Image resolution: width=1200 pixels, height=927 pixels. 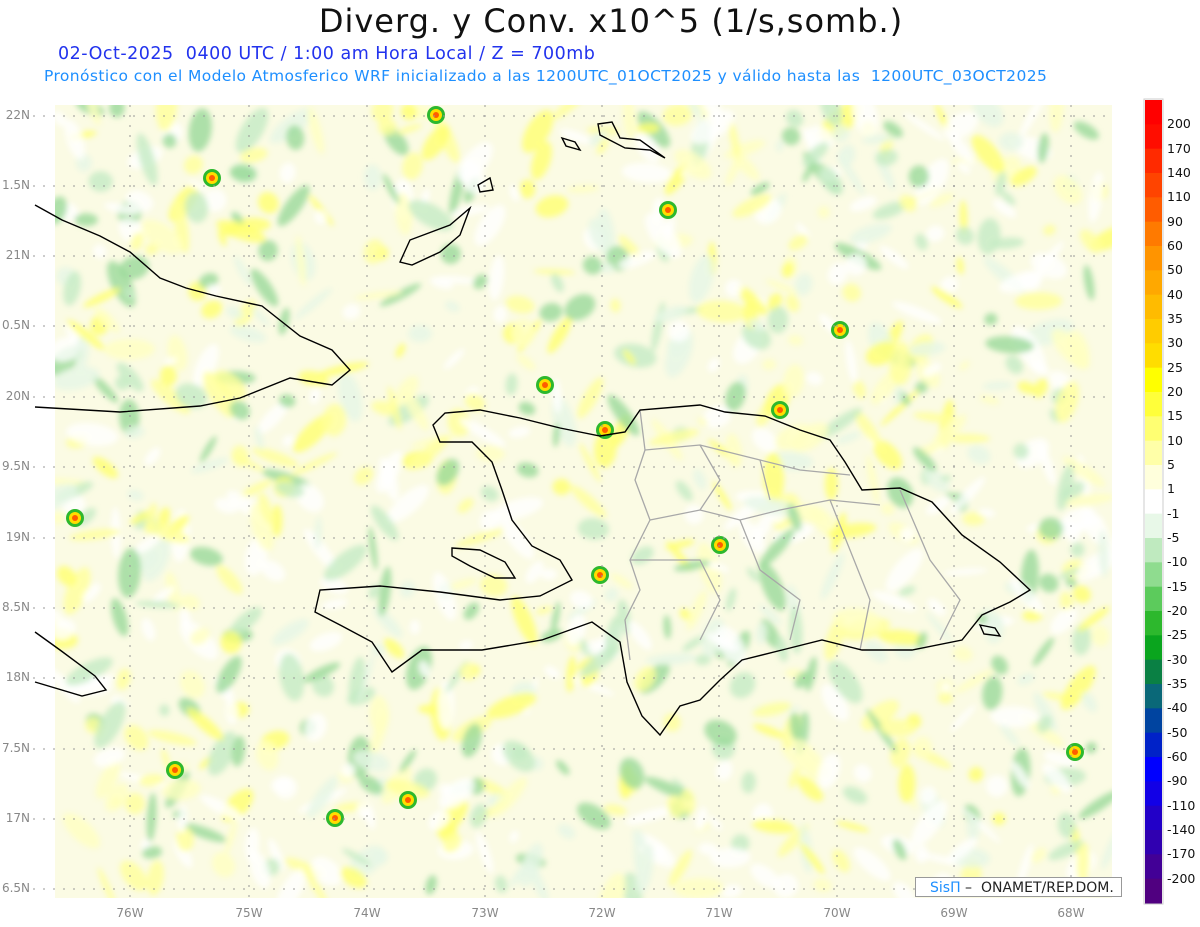 What do you see at coordinates (1177, 756) in the screenshot?
I see `colorbar-tick-label: -60` at bounding box center [1177, 756].